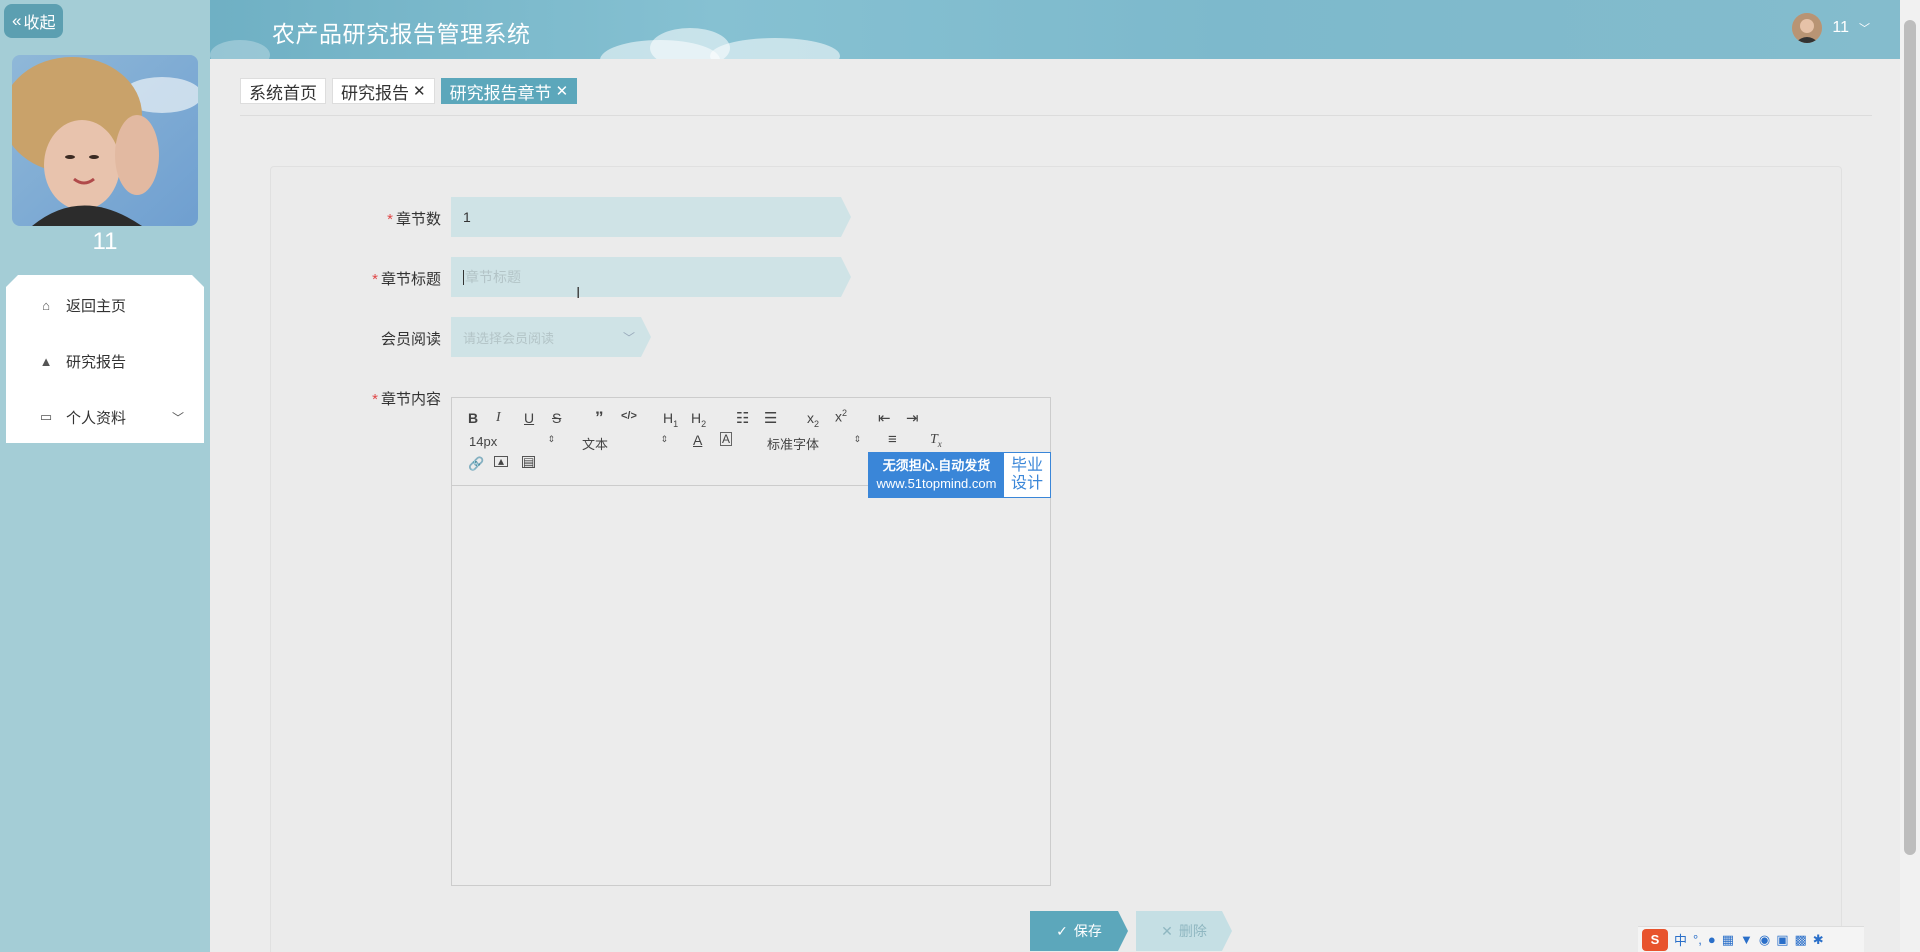 This screenshot has width=1920, height=952. What do you see at coordinates (1056, 115) in the screenshot?
I see `tabs-divider` at bounding box center [1056, 115].